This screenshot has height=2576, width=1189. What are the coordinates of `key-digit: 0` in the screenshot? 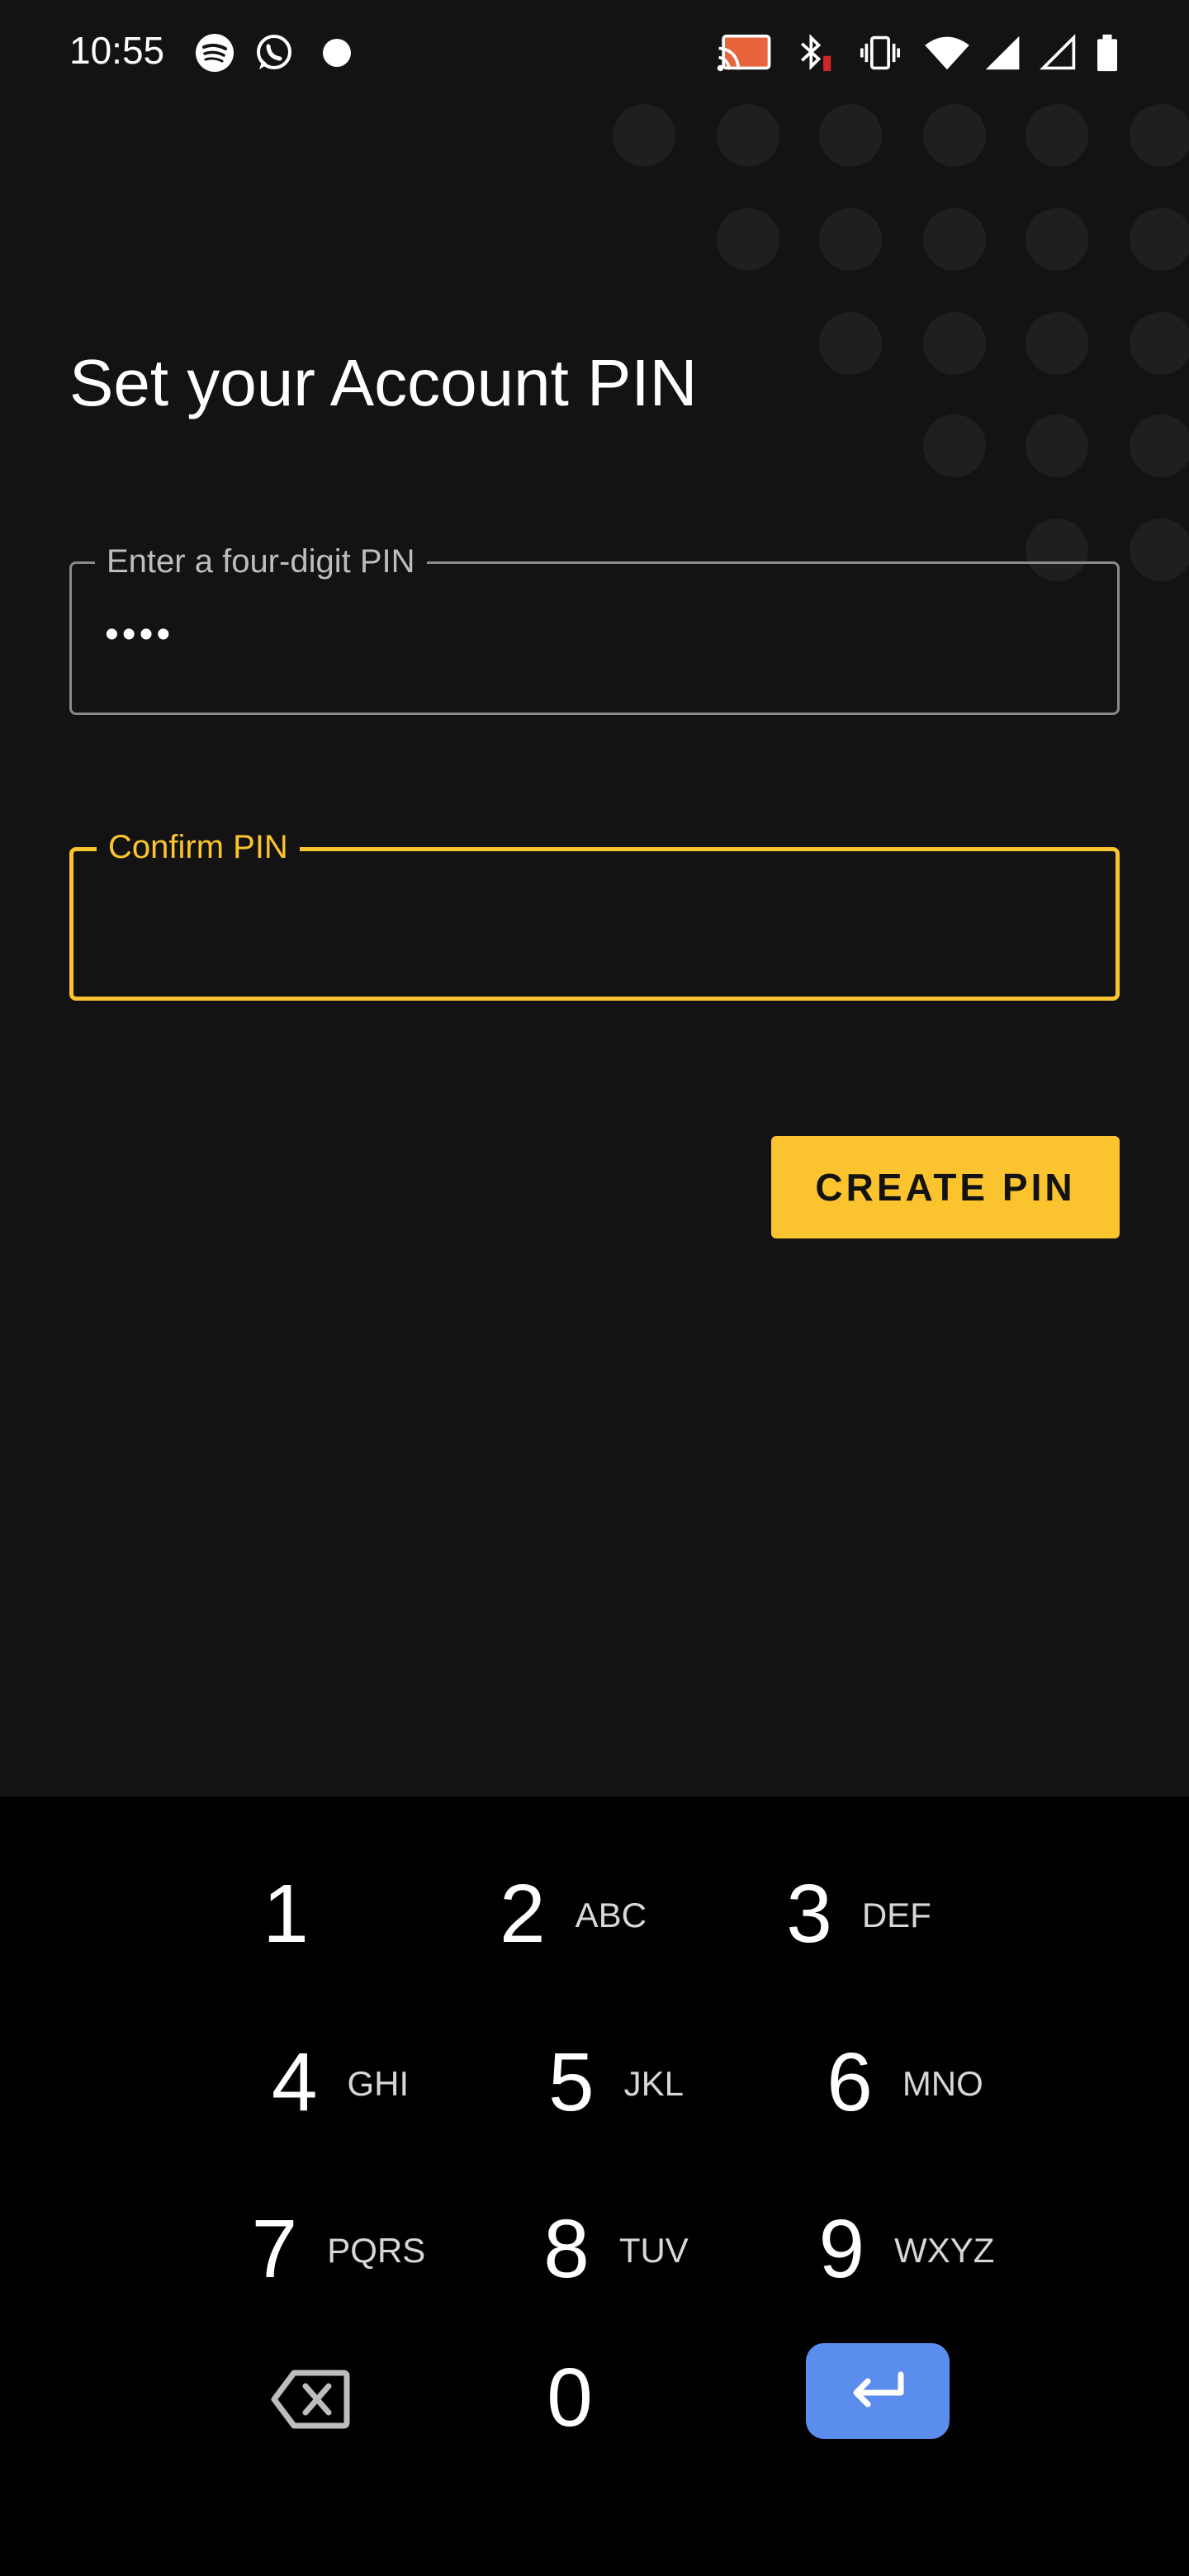 It's located at (570, 2397).